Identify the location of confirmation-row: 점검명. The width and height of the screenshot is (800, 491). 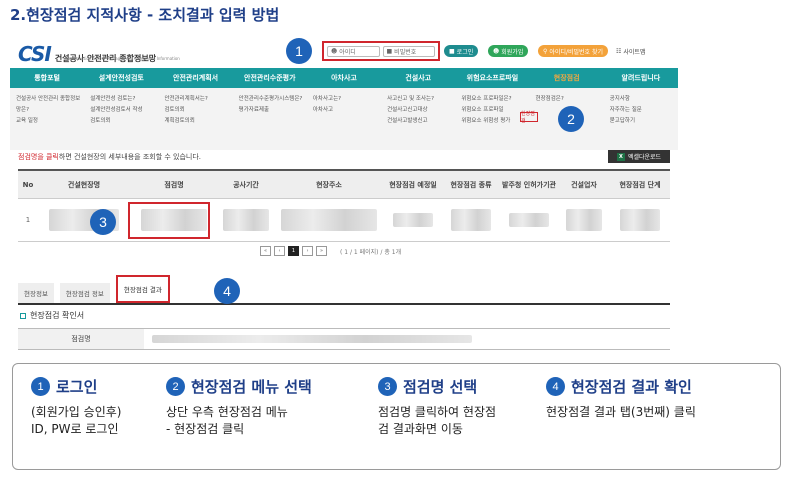
(344, 339).